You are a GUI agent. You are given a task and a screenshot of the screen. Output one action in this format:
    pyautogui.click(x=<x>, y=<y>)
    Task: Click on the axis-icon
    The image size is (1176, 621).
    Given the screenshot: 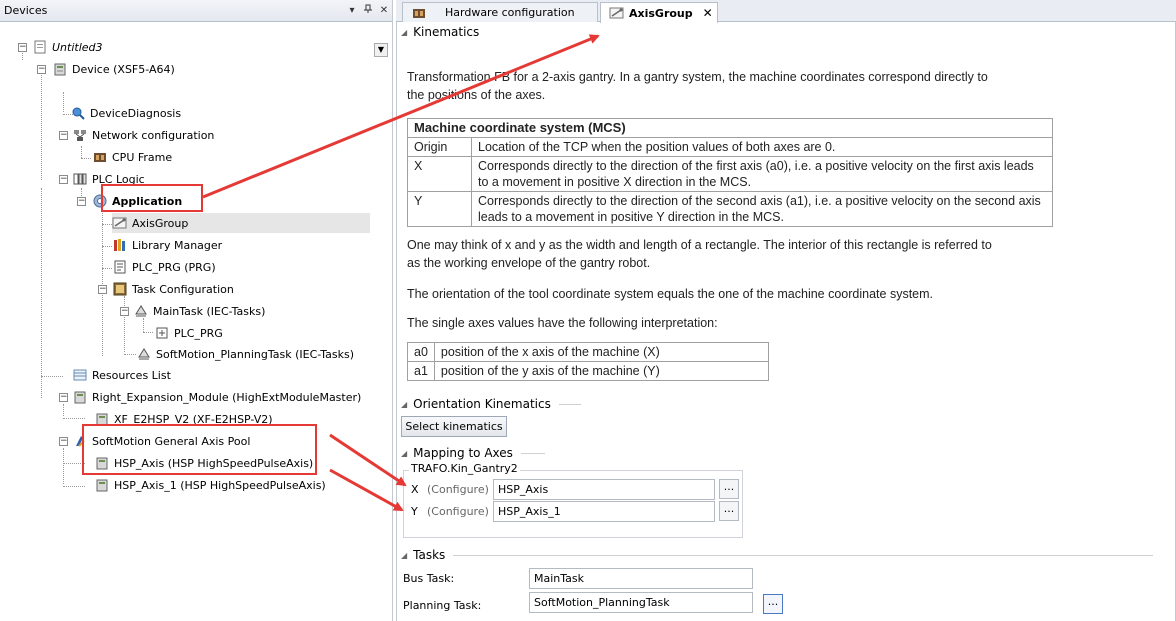 What is the action you would take?
    pyautogui.click(x=102, y=485)
    